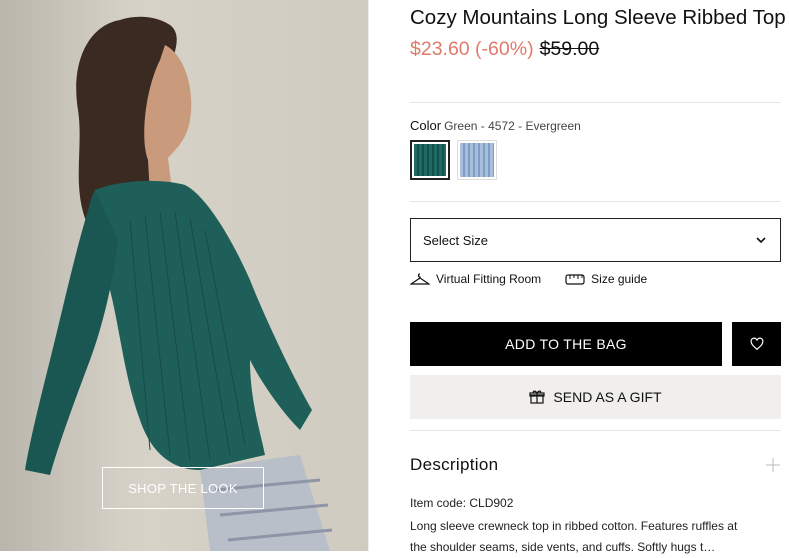 This screenshot has width=789, height=558. Describe the element at coordinates (595, 240) in the screenshot. I see `size-select: Select Size` at that location.